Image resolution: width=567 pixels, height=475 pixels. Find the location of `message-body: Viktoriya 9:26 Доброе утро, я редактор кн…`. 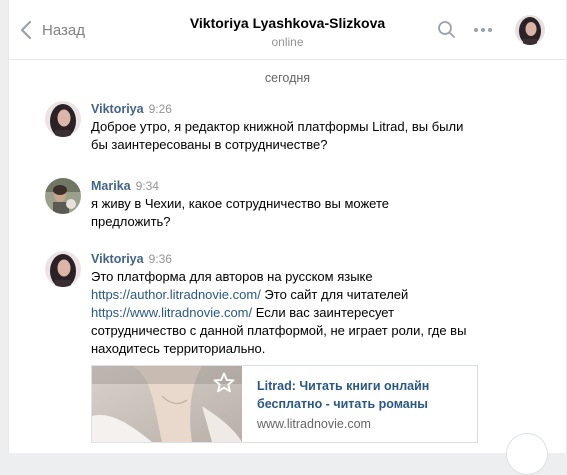

message-body: Viktoriya 9:26 Доброе утро, я редактор кн… is located at coordinates (301, 127).